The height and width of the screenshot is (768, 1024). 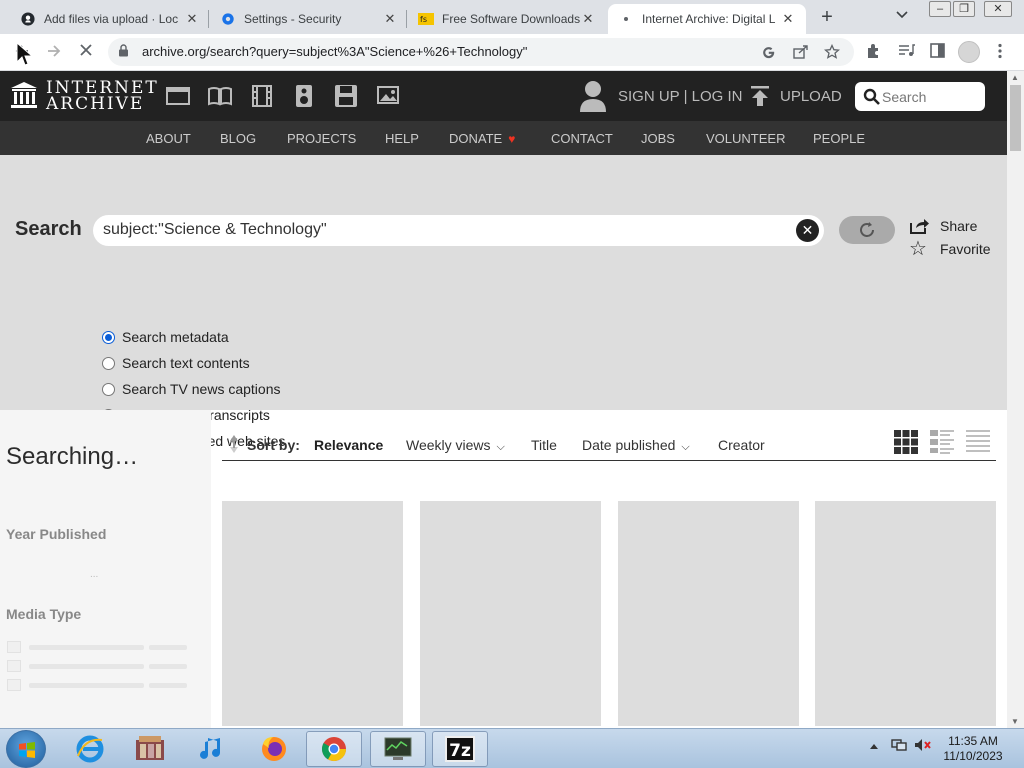 What do you see at coordinates (827, 17) in the screenshot?
I see `new-tab-button: +` at bounding box center [827, 17].